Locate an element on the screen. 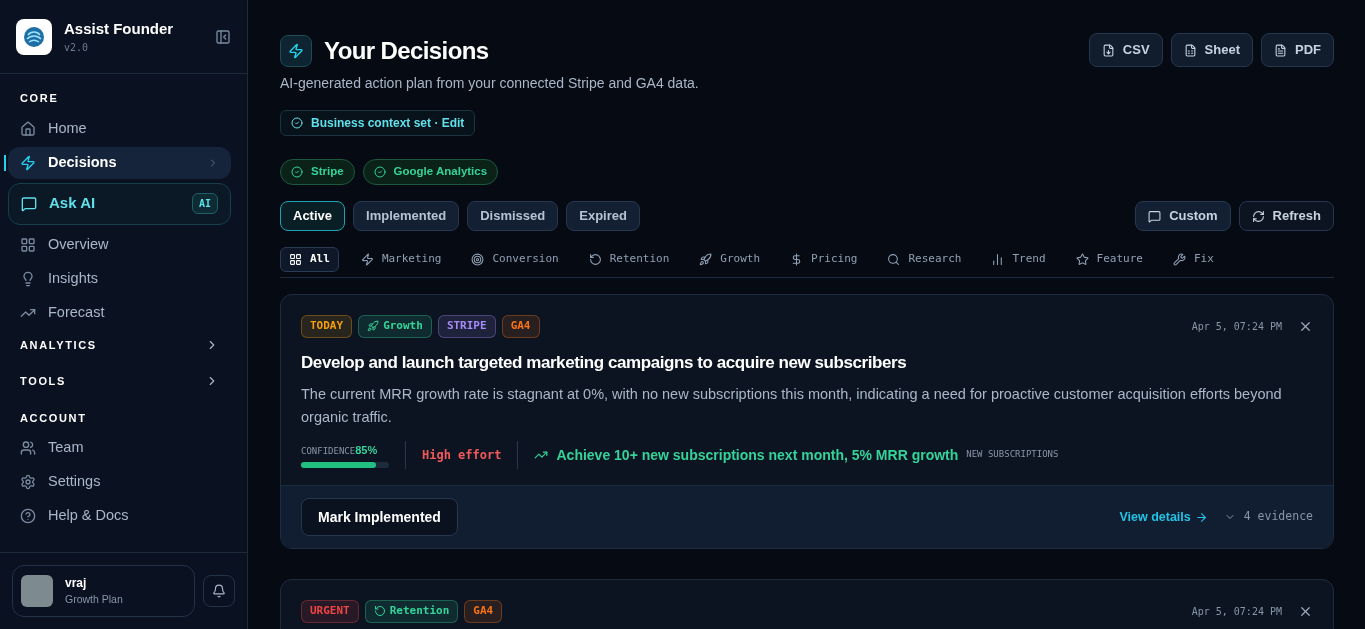 Image resolution: width=1365 pixels, height=629 pixels. bell-icon is located at coordinates (219, 591).